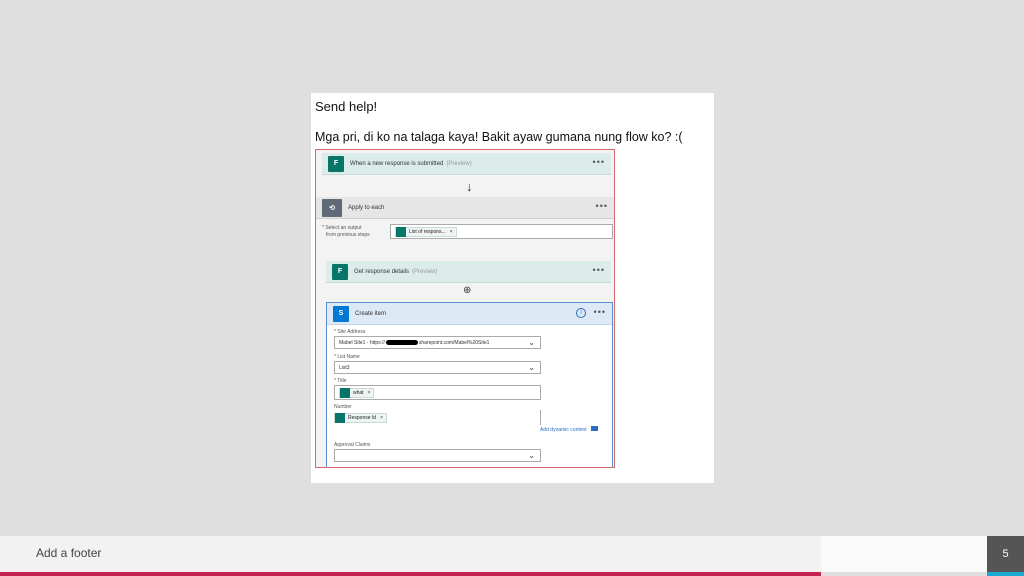 The width and height of the screenshot is (1024, 576). Describe the element at coordinates (437, 392) in the screenshot. I see `title-field: what ×` at that location.